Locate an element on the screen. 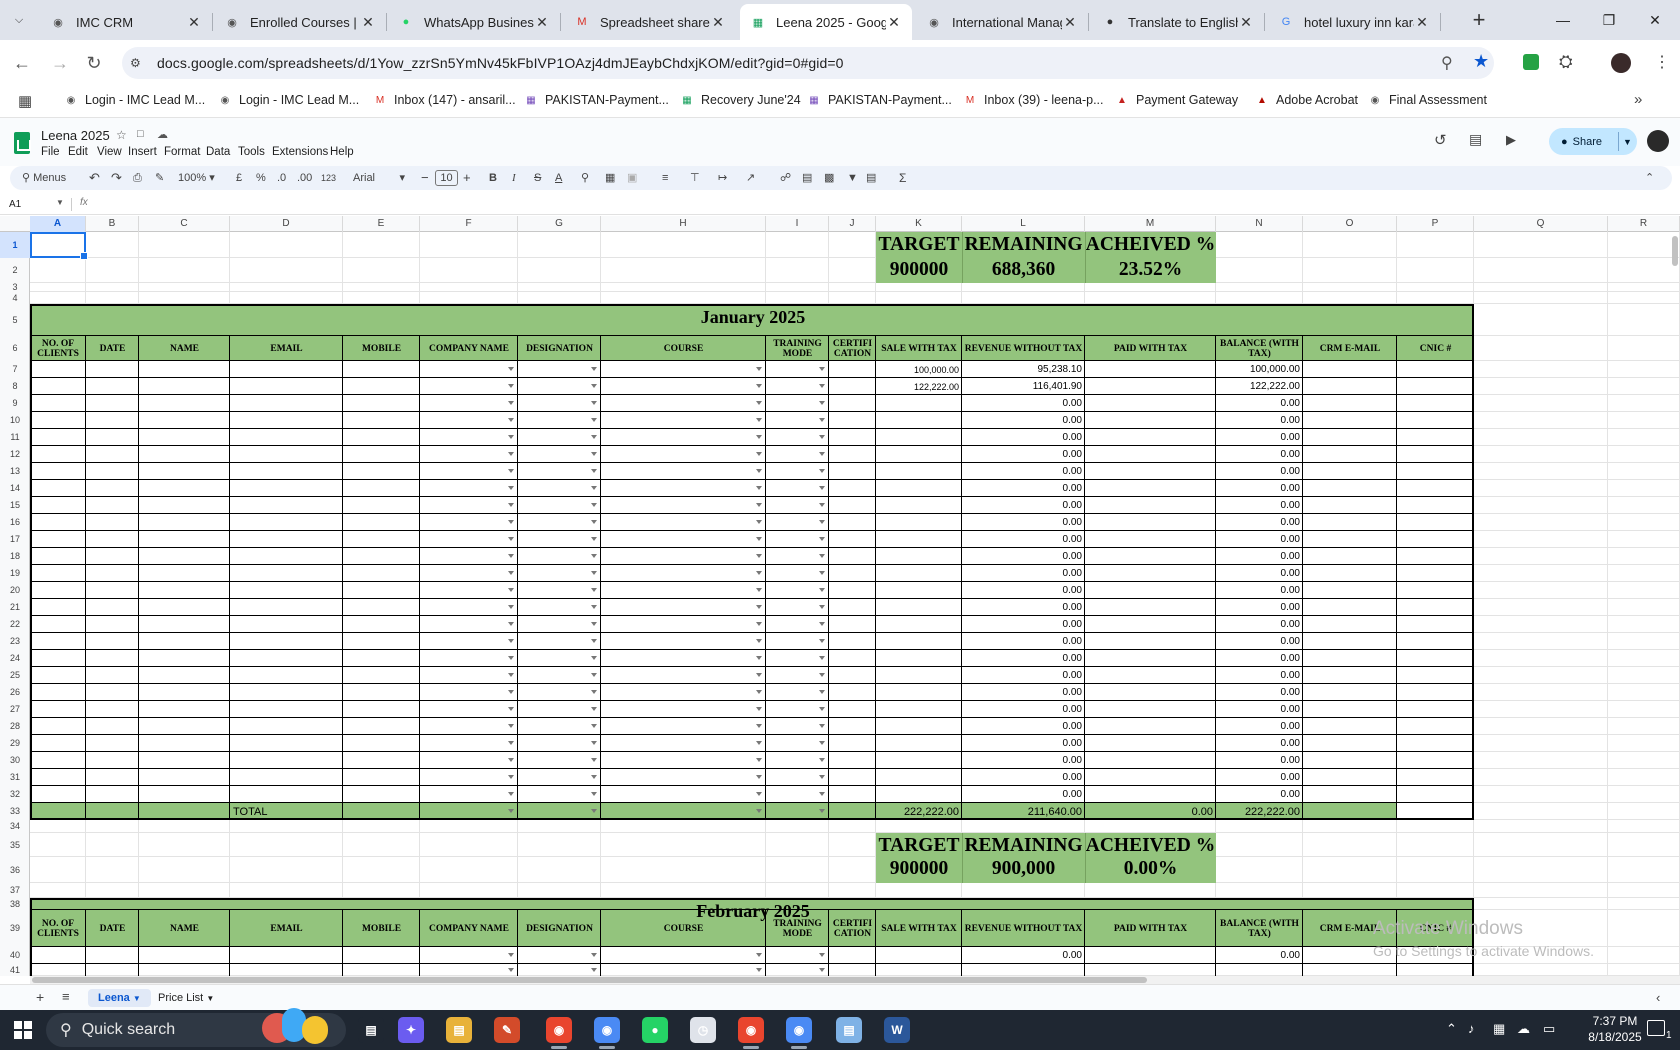 The image size is (1680, 1050). insert-chart-icon: ▩ is located at coordinates (829, 178).